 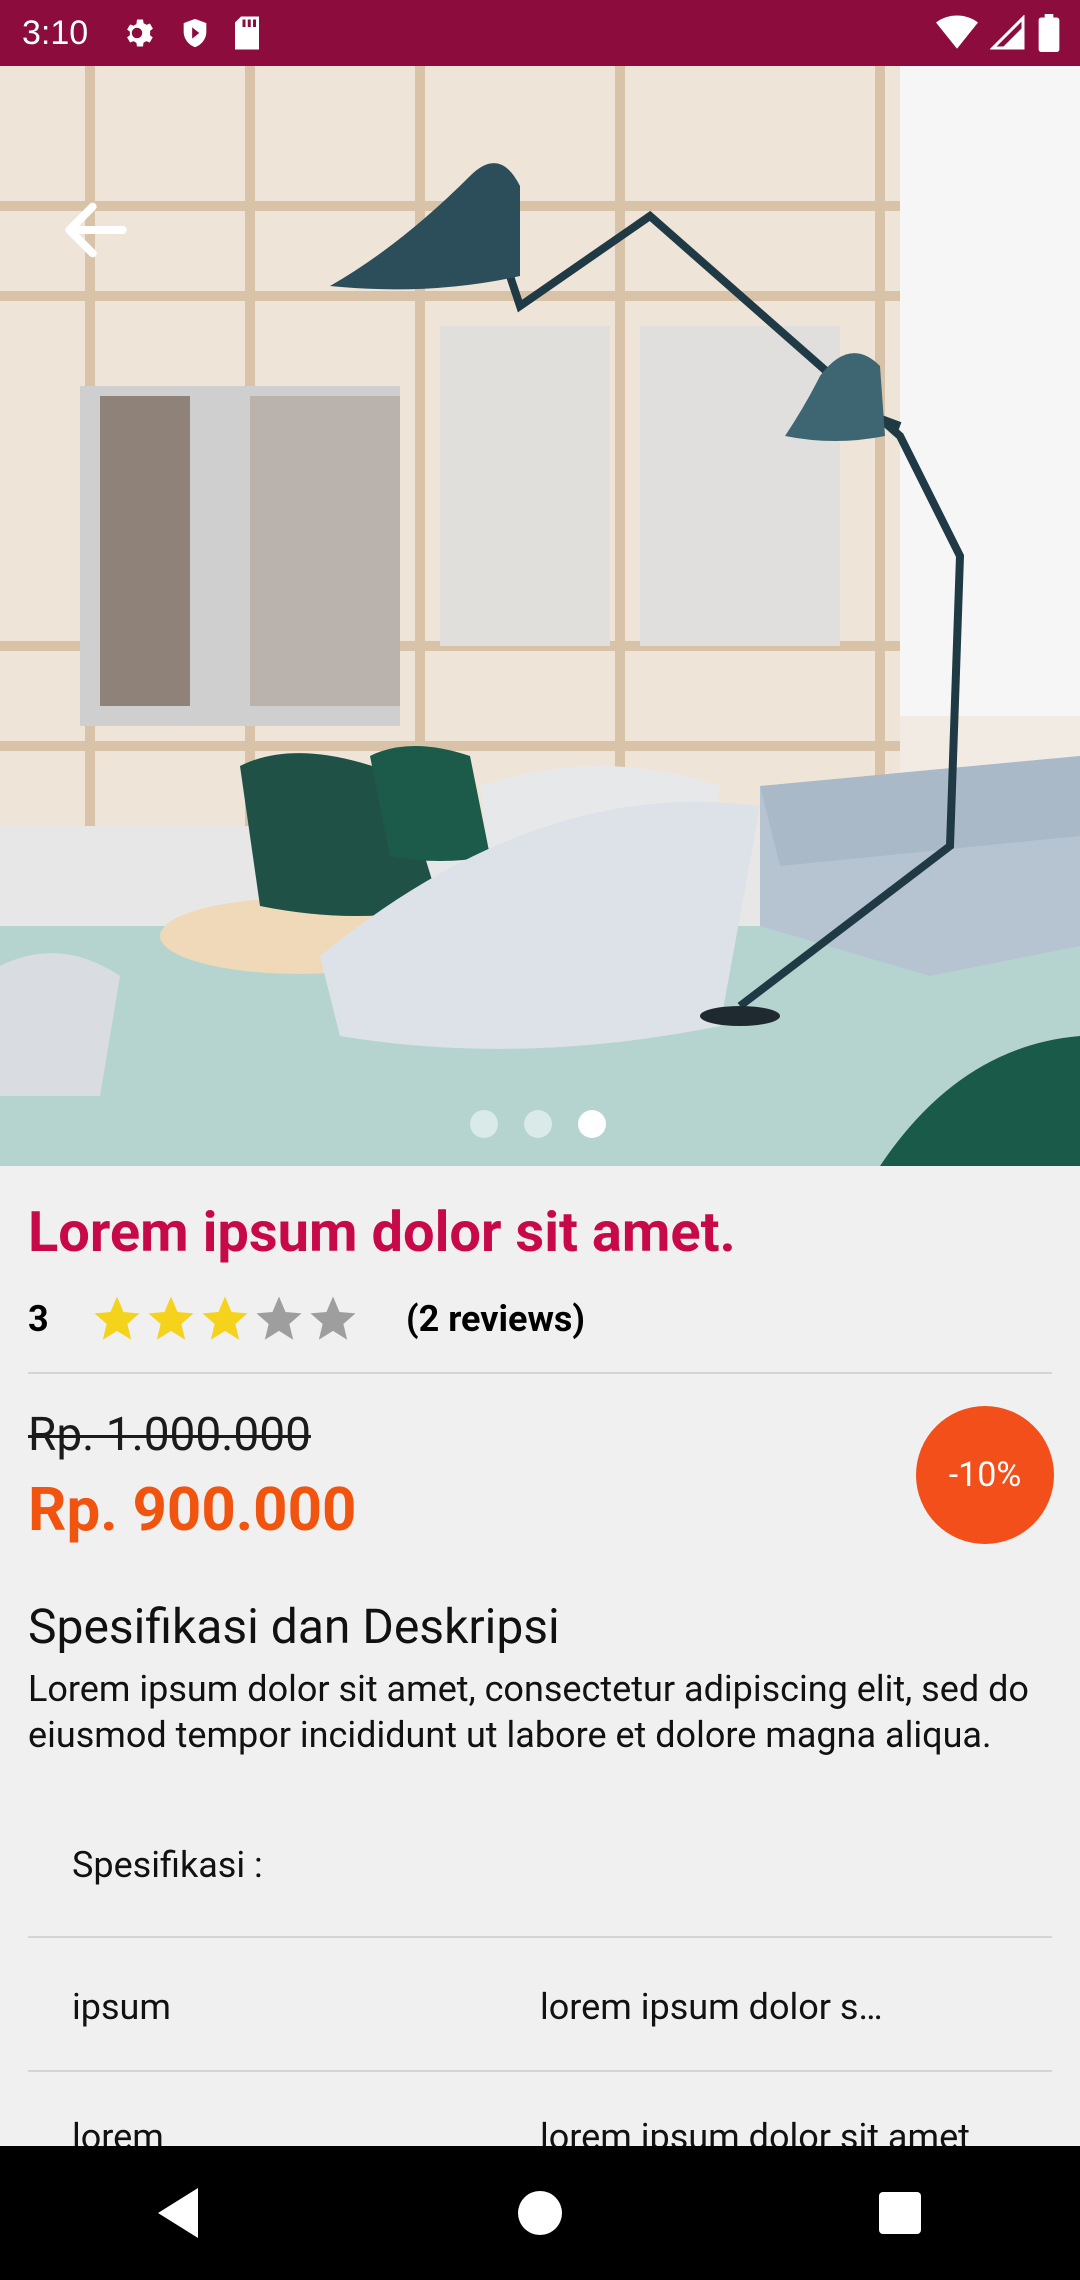 I want to click on back-icon, so click(x=178, y=2213).